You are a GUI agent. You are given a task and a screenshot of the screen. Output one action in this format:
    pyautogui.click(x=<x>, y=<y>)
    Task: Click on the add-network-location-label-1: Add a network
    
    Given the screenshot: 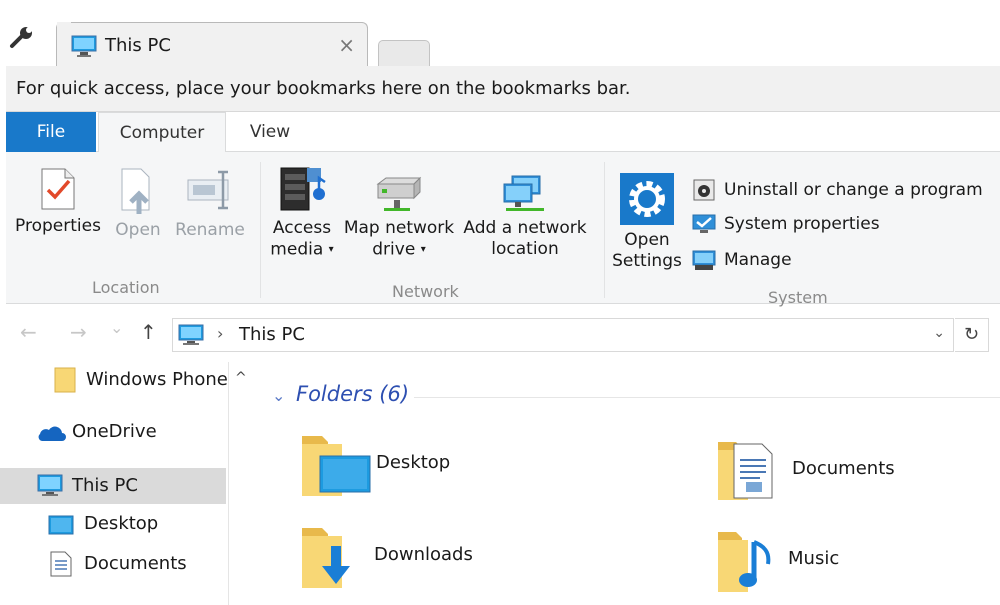 What is the action you would take?
    pyautogui.click(x=525, y=228)
    